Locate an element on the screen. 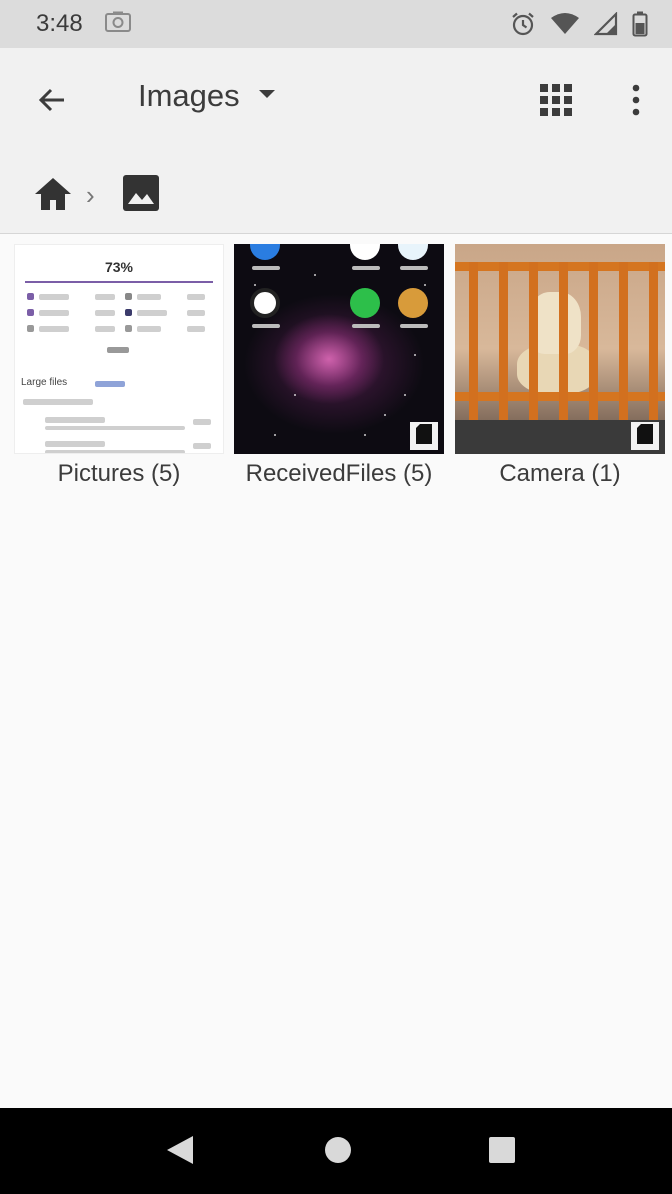  storage-percent: 73% is located at coordinates (119, 267).